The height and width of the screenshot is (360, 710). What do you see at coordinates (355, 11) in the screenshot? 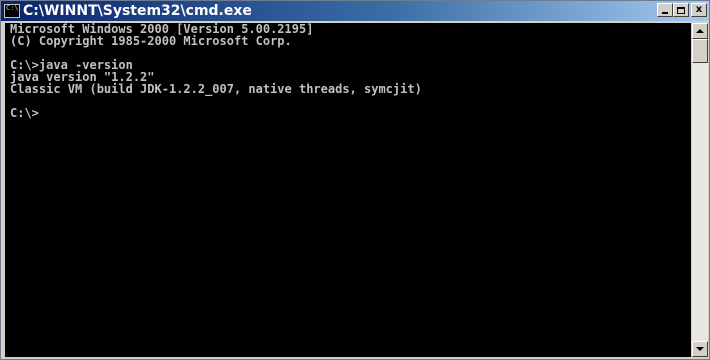
I see `title-bar: C:\ C:\WINNT\System32\cmd.exe x` at bounding box center [355, 11].